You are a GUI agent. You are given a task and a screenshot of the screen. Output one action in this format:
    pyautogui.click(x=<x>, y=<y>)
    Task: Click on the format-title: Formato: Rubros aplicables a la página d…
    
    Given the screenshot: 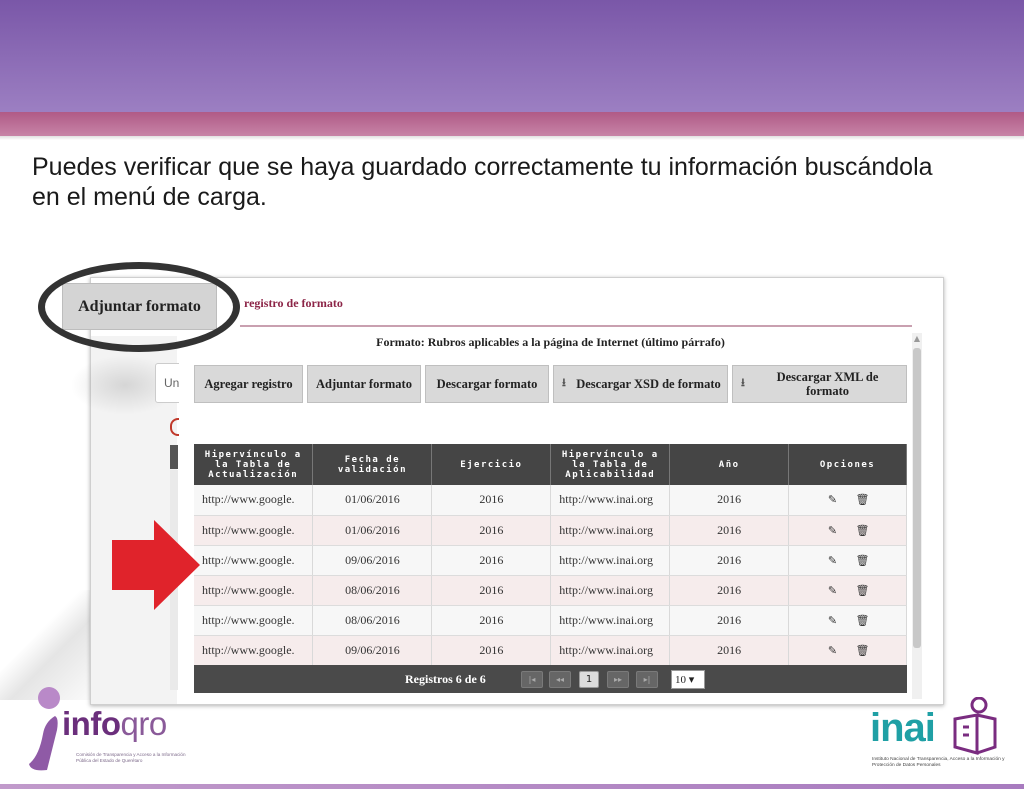 What is the action you would take?
    pyautogui.click(x=550, y=342)
    